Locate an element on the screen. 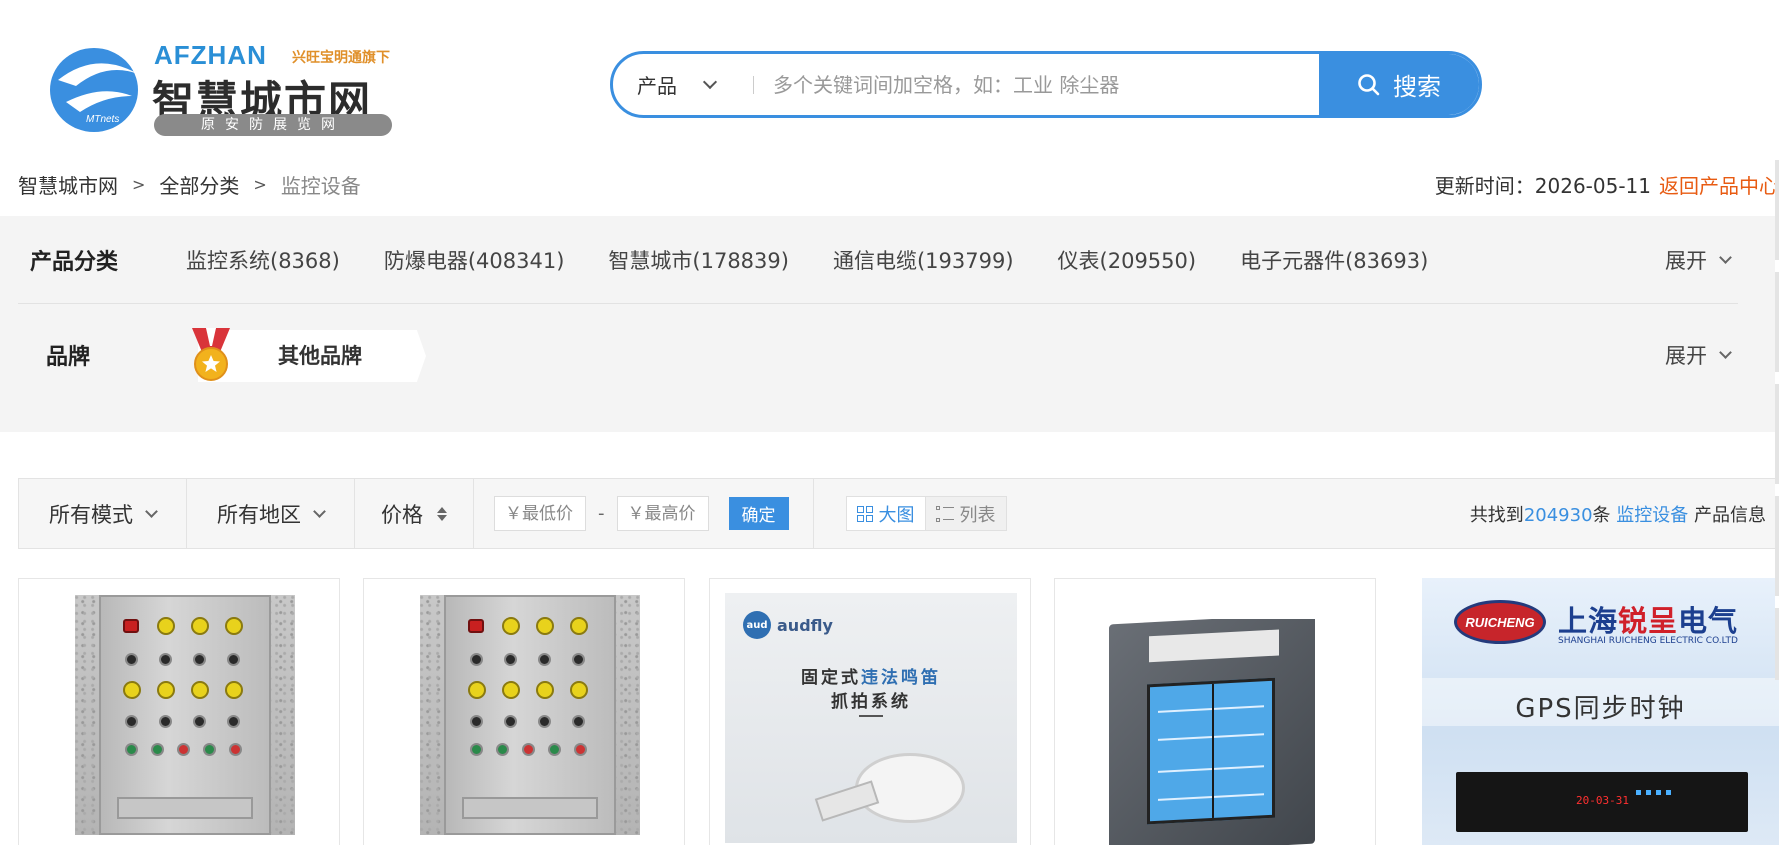 The height and width of the screenshot is (845, 1779). brand-expand-button: 展开 is located at coordinates (1698, 355).